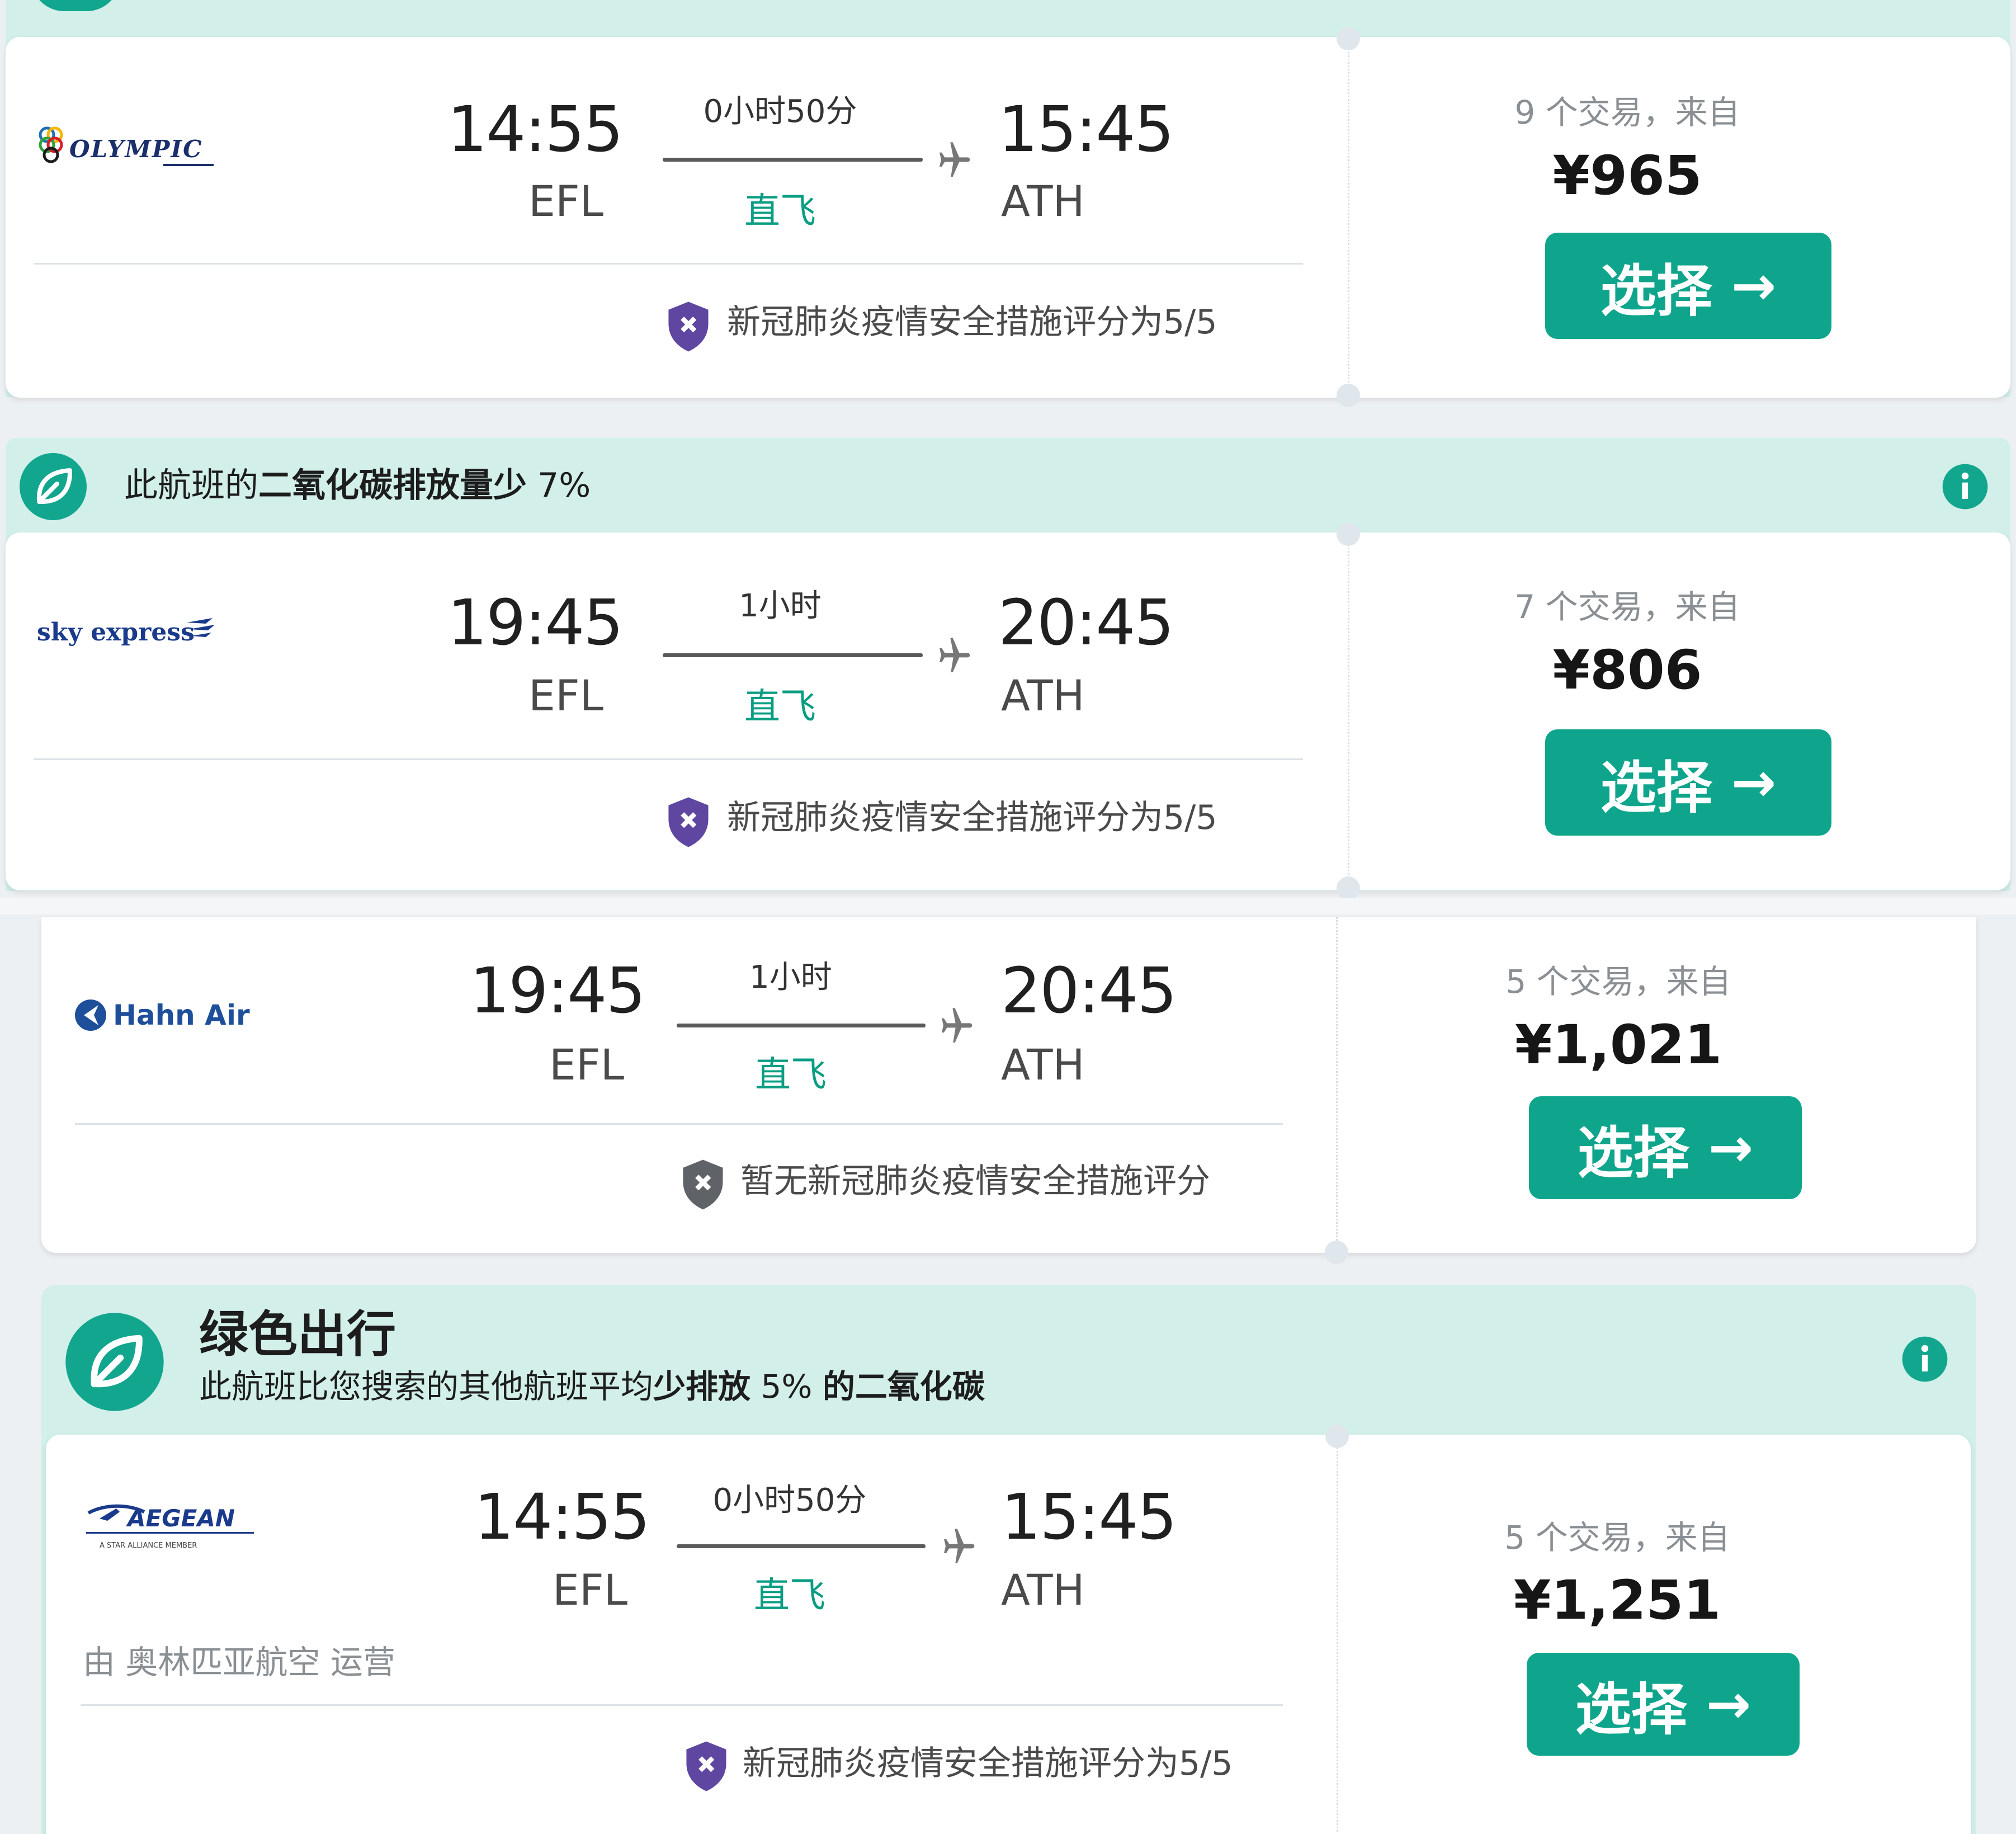  Describe the element at coordinates (1627, 607) in the screenshot. I see `deals-count: 7 个交易，来自` at that location.